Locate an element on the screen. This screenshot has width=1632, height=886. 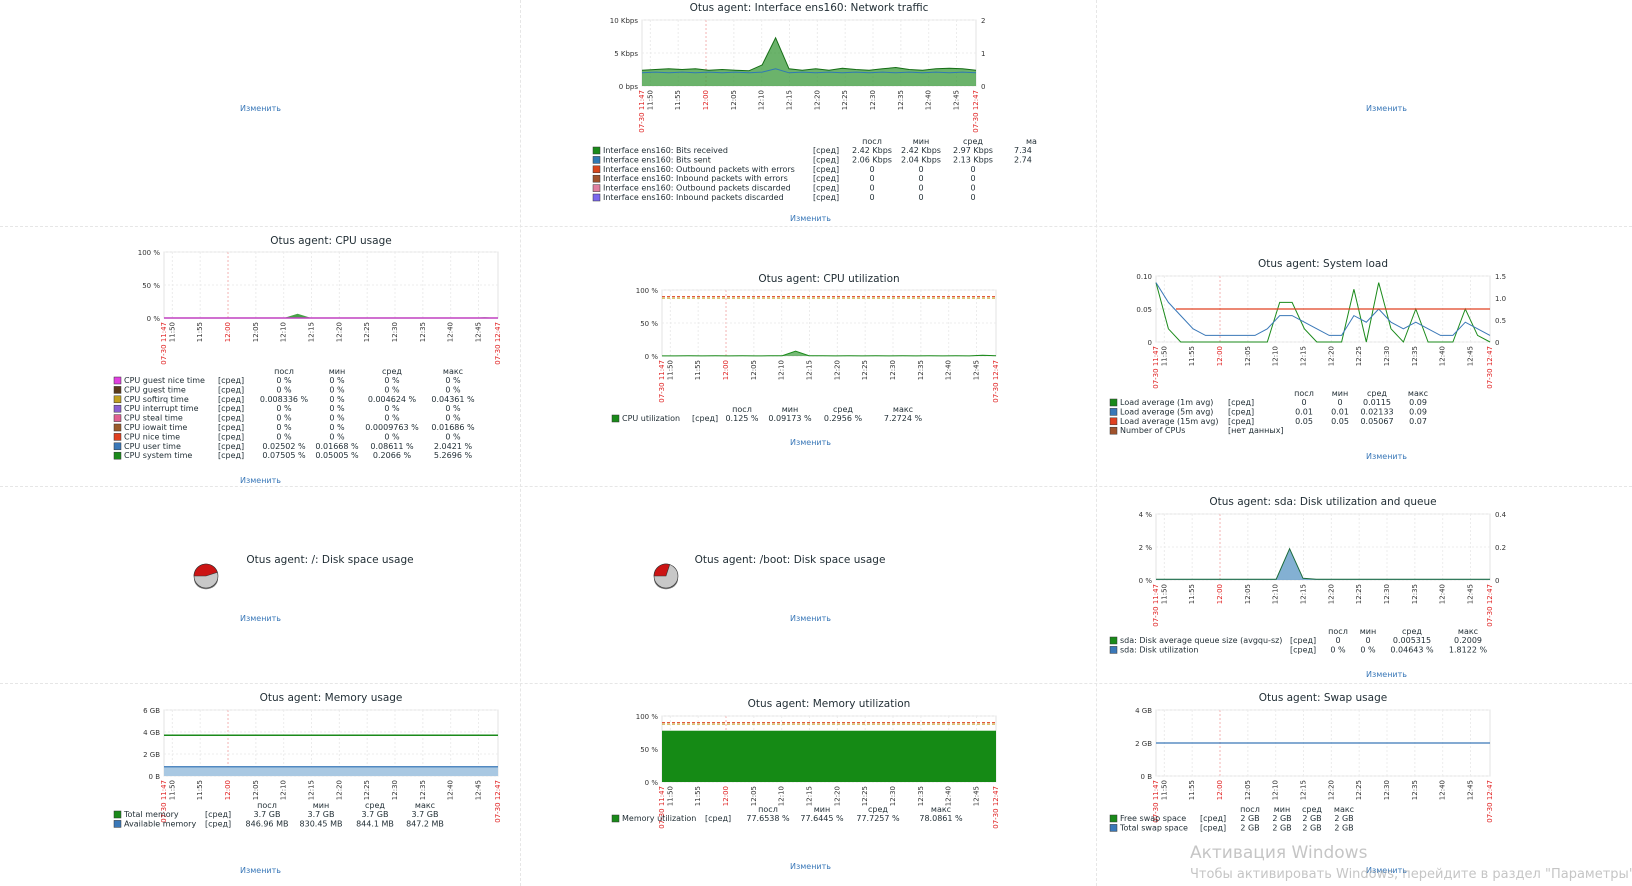
legend-value: 2.74 is located at coordinates (1023, 159).